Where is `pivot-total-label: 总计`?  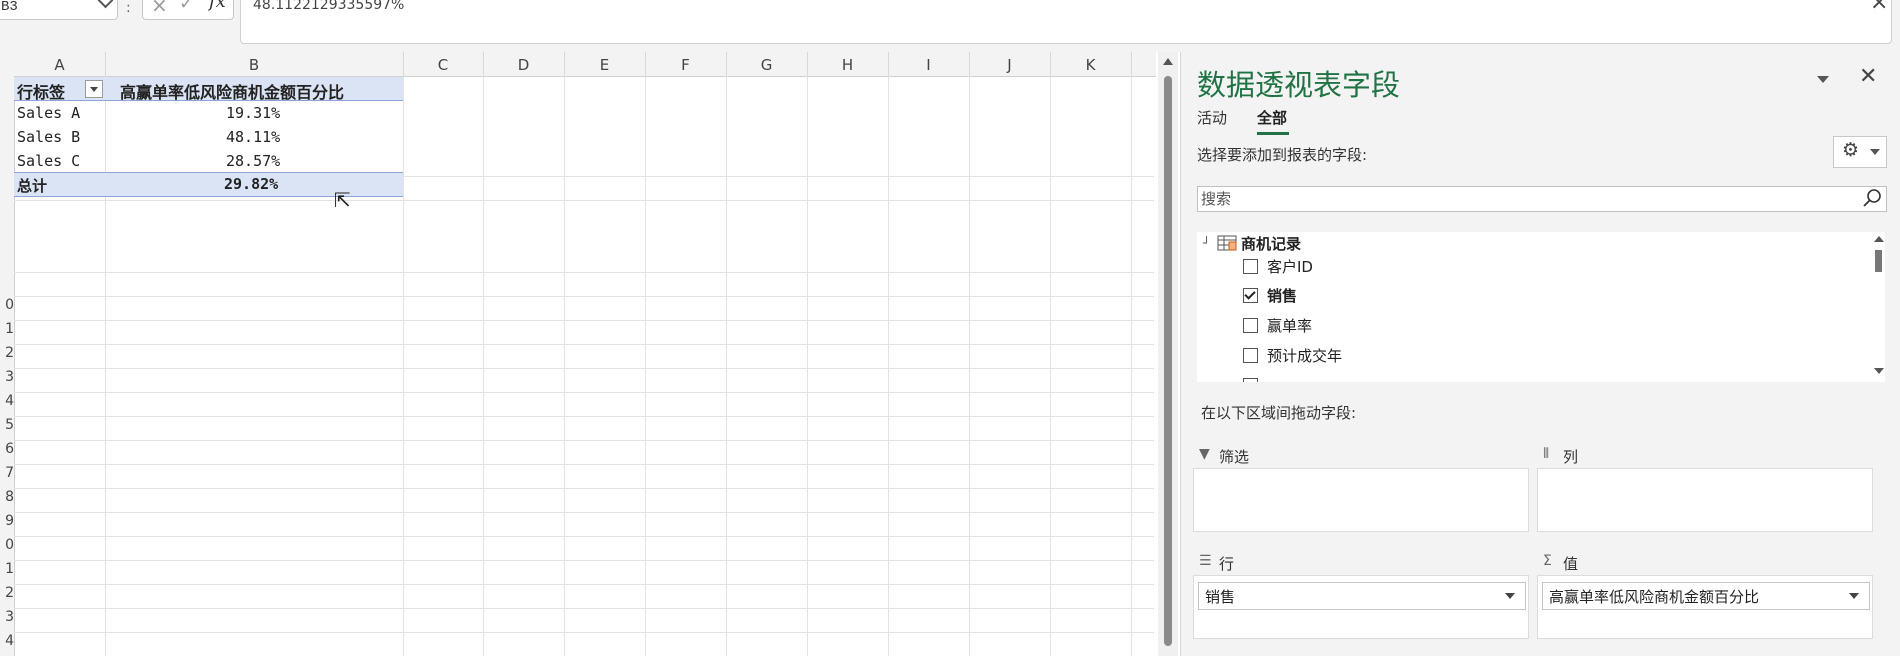
pivot-total-label: 总计 is located at coordinates (32, 185).